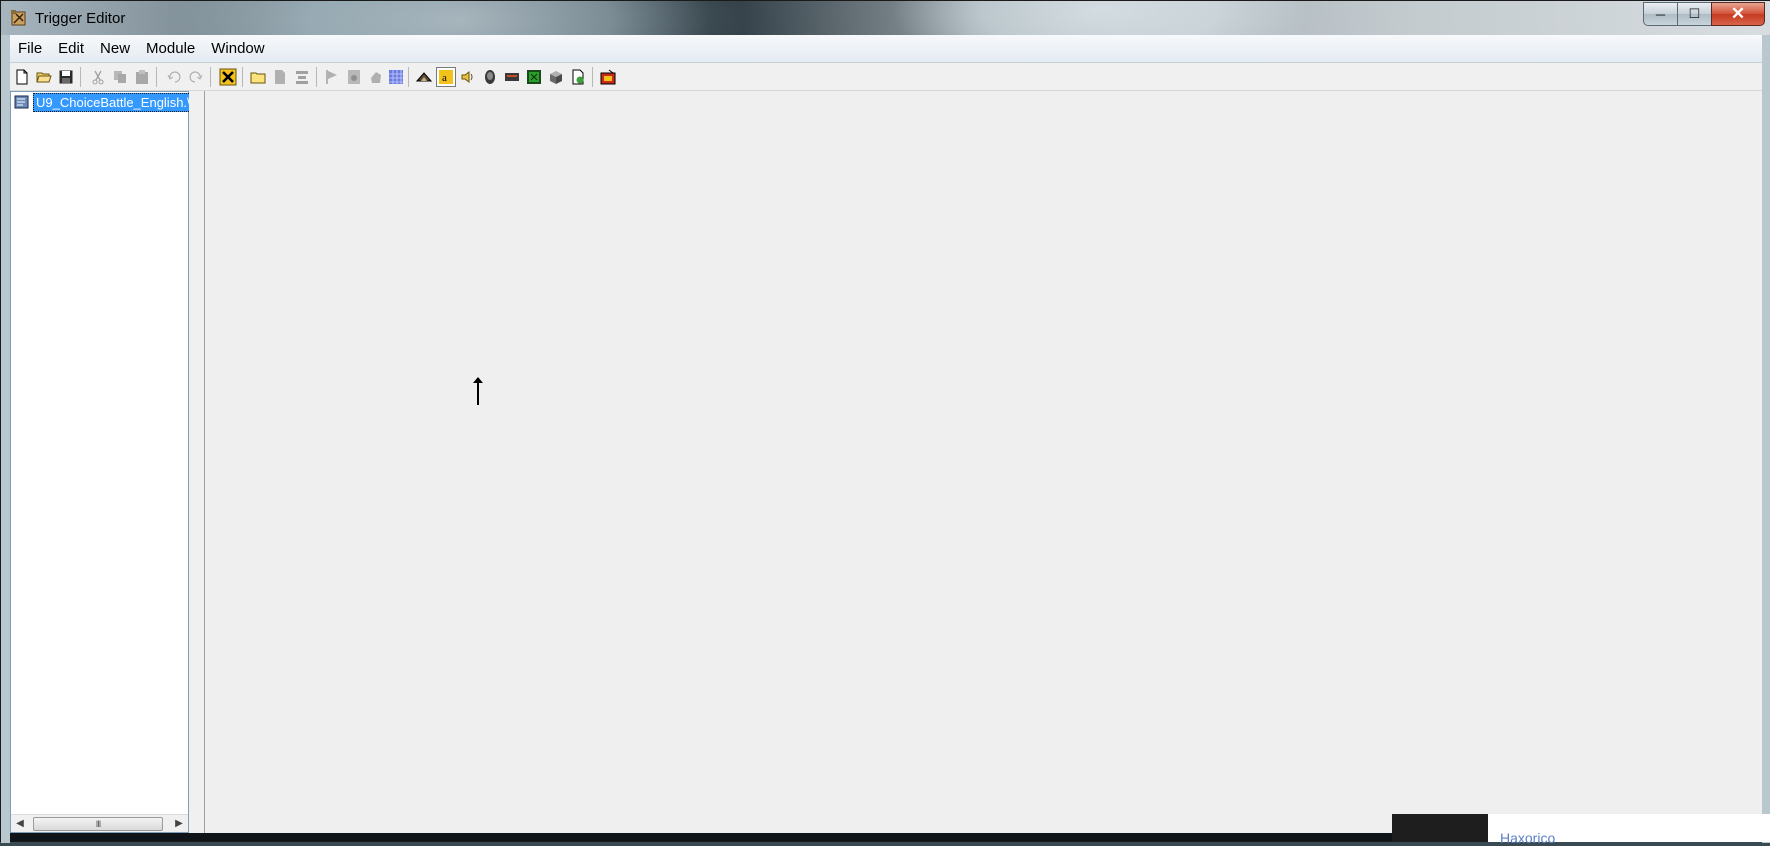 This screenshot has height=846, width=1770. I want to click on svg-text: a, so click(444, 78).